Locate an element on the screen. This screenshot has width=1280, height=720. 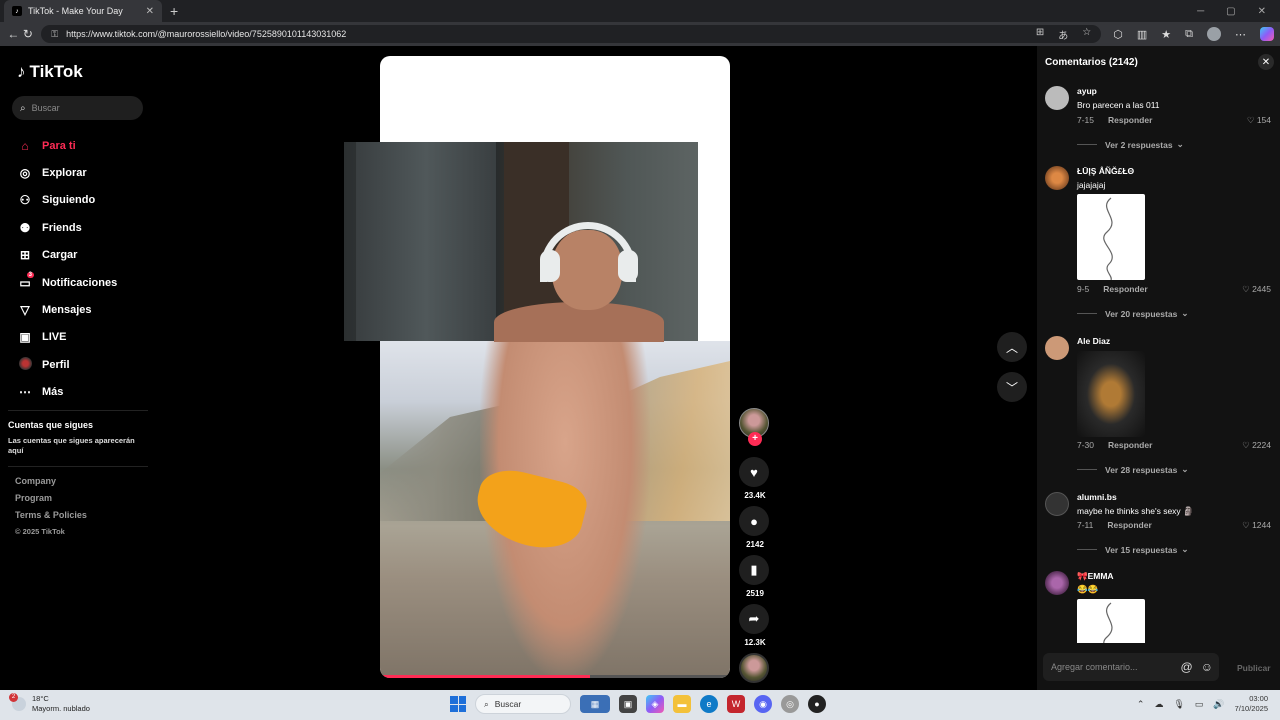
sidebar-item-perfil: Perfil is located at coordinates (66, 364).